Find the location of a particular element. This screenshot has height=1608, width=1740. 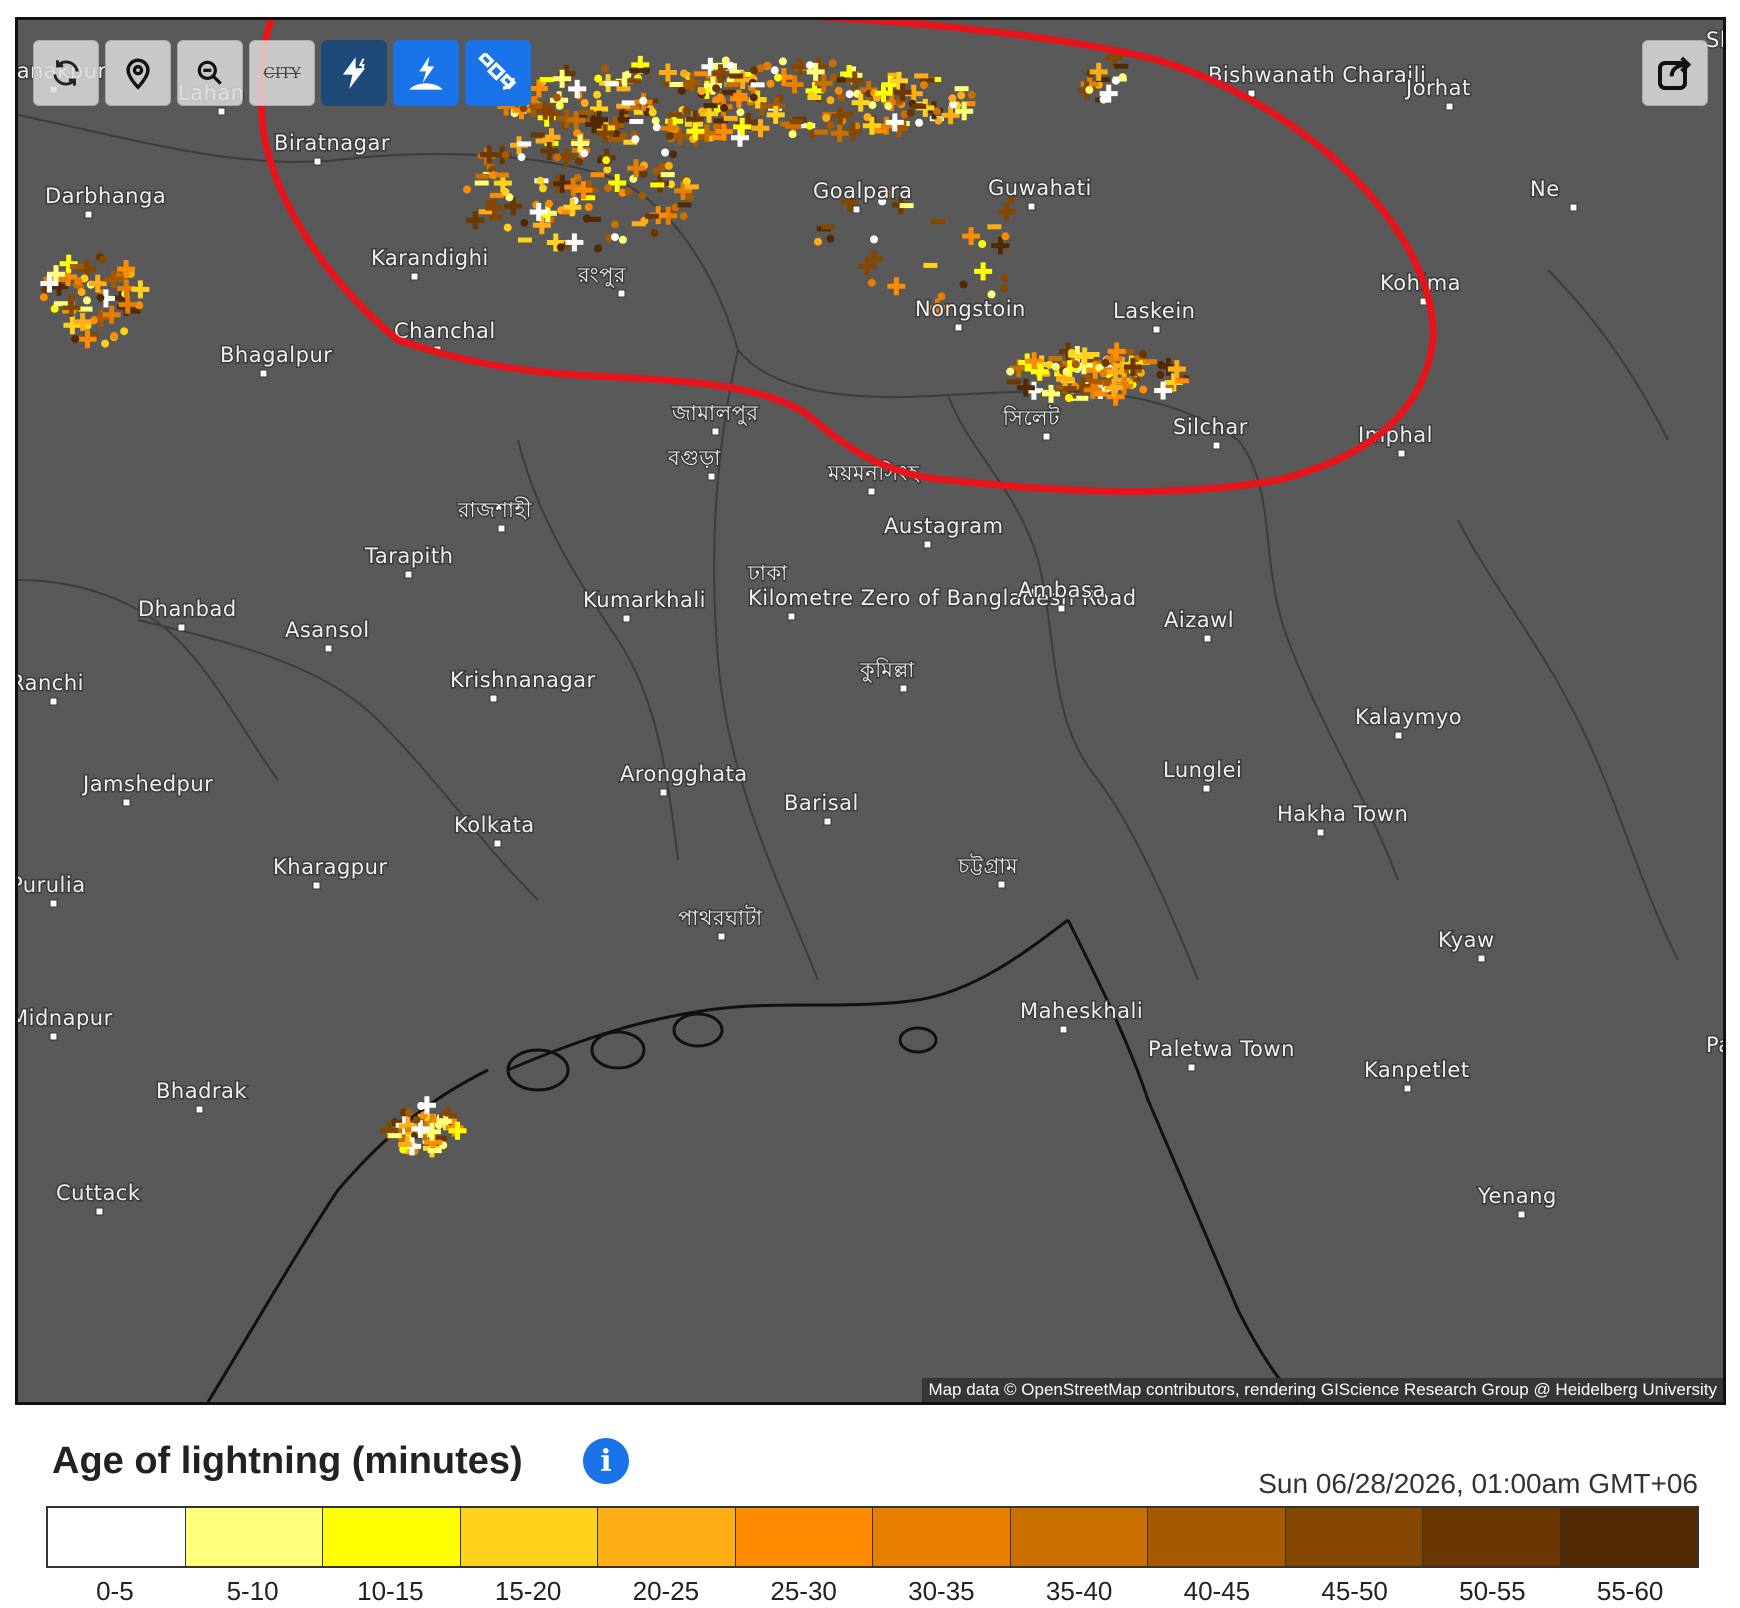

info-icon: i is located at coordinates (606, 1461).